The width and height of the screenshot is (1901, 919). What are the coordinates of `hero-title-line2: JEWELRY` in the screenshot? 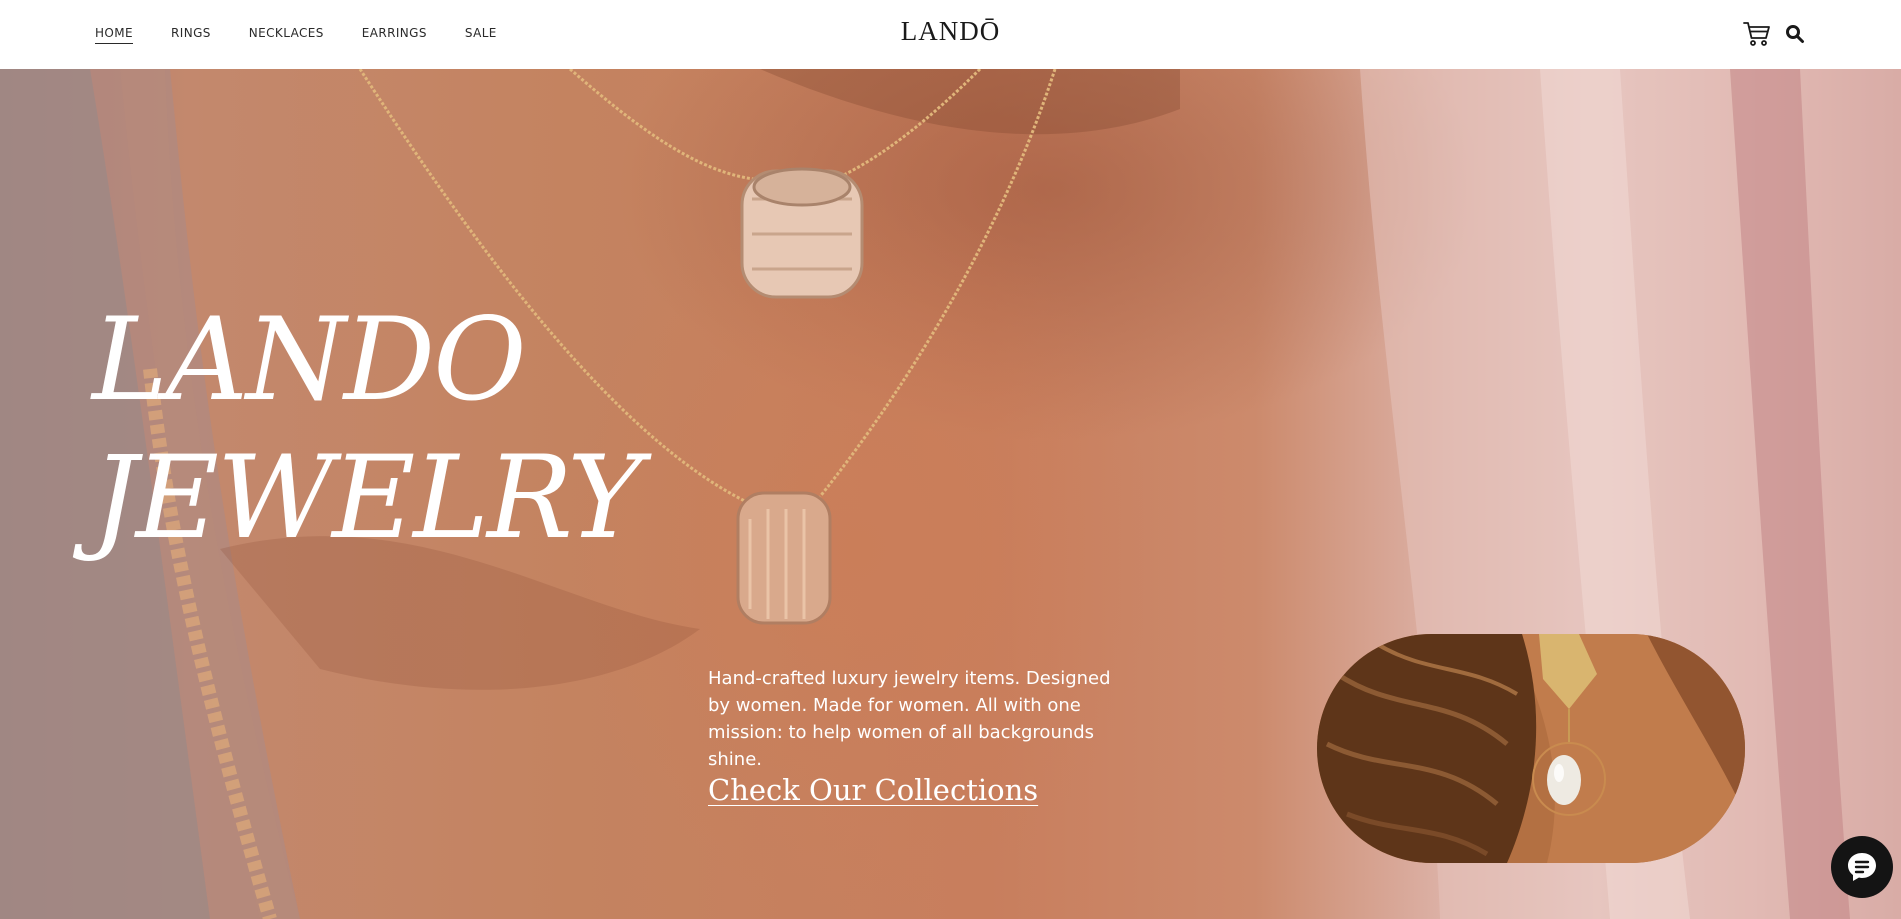 It's located at (367, 497).